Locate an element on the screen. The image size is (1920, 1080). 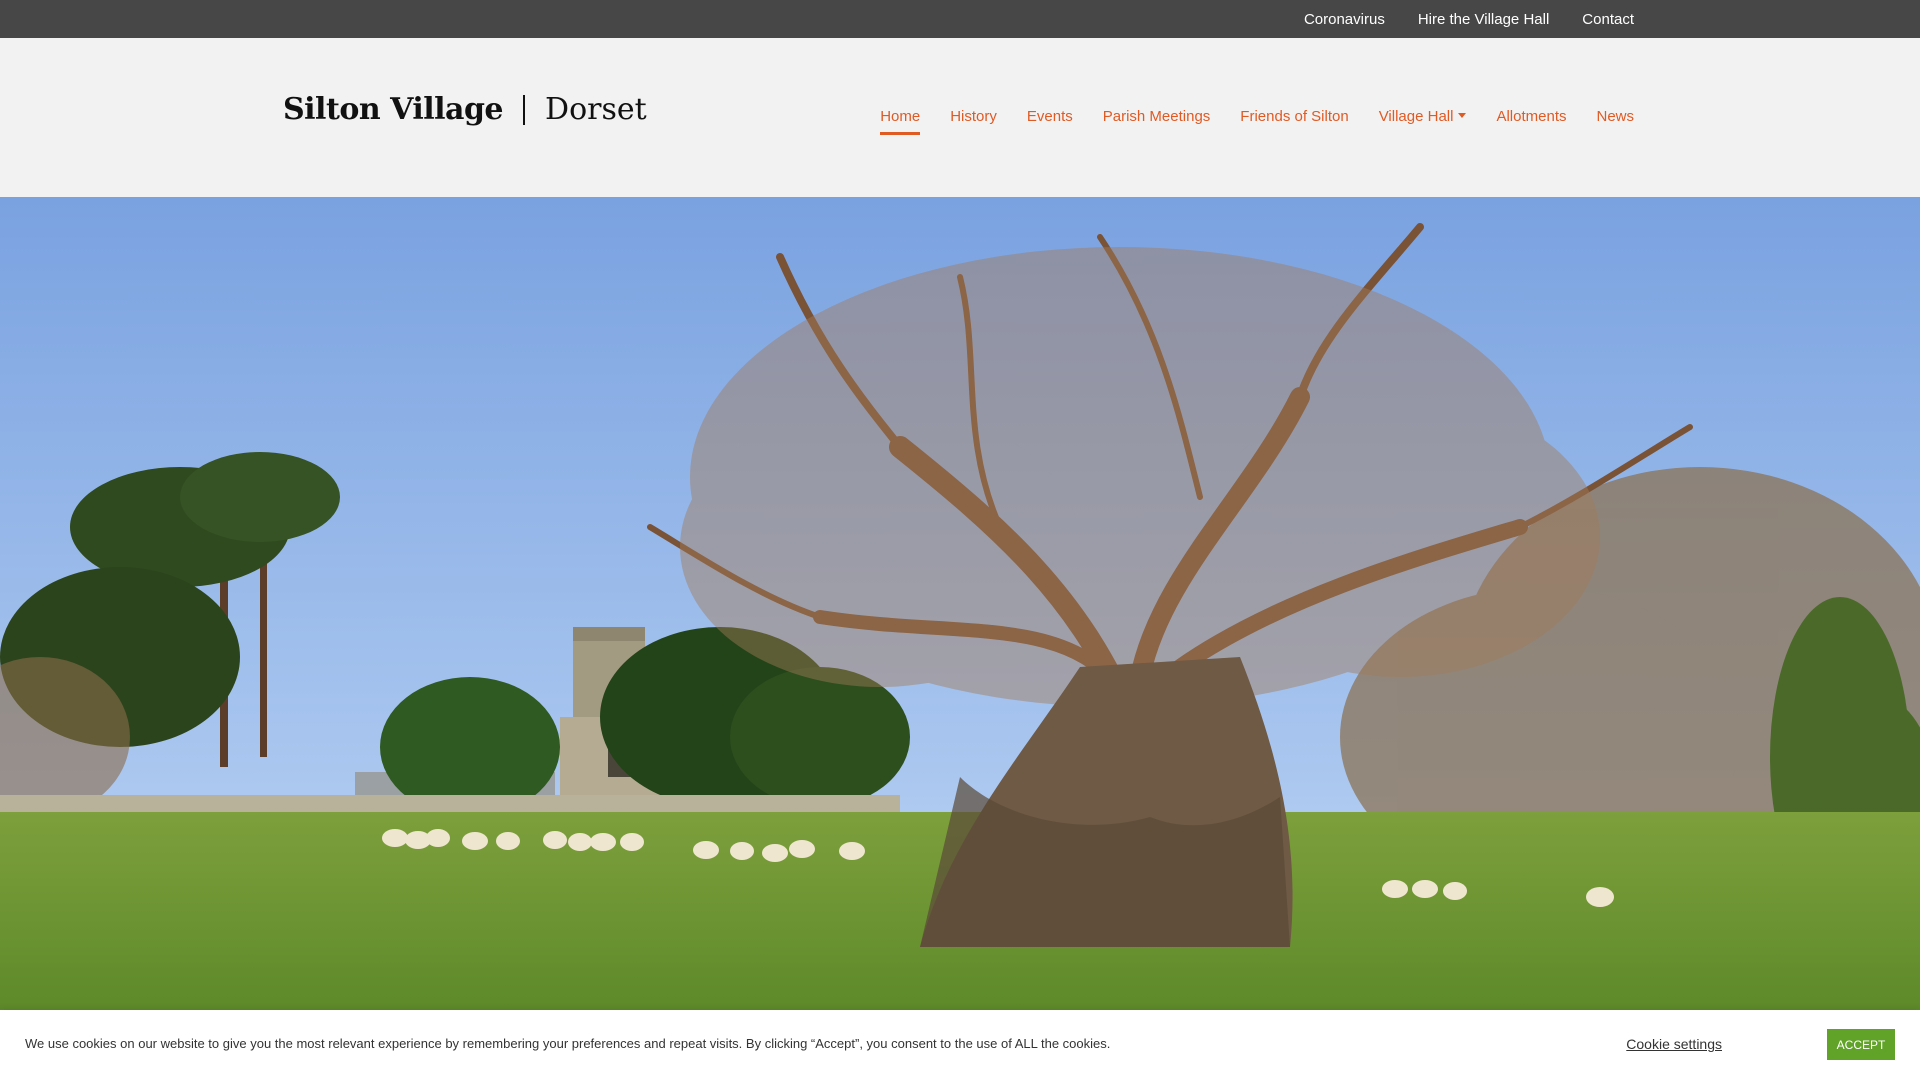
nav-events: Events is located at coordinates (1050, 121).